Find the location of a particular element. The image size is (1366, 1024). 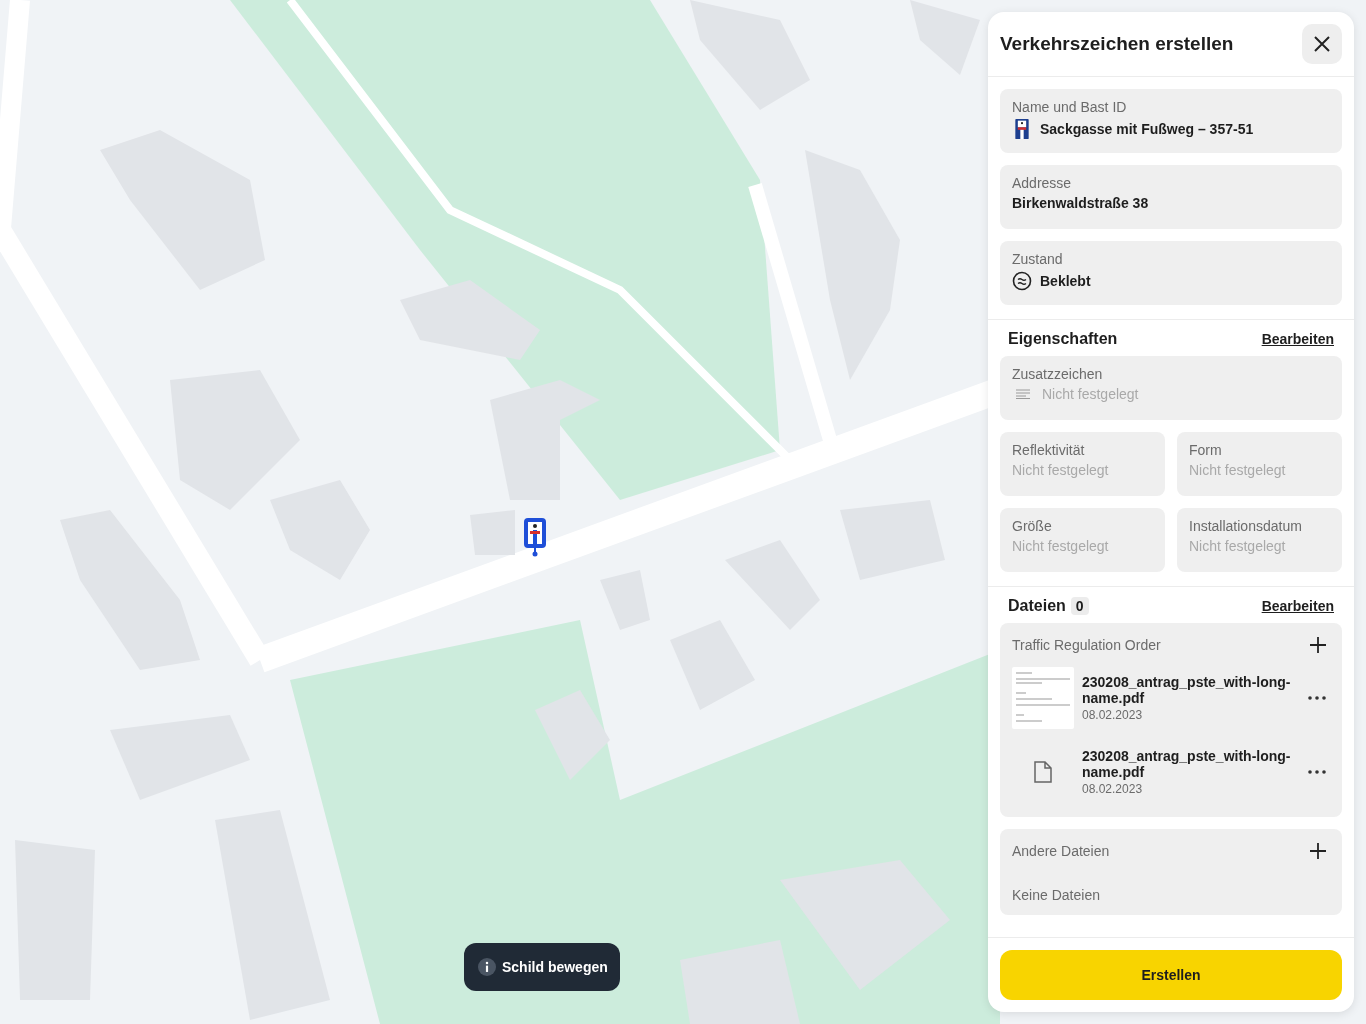

property-label: Form is located at coordinates (1206, 450).